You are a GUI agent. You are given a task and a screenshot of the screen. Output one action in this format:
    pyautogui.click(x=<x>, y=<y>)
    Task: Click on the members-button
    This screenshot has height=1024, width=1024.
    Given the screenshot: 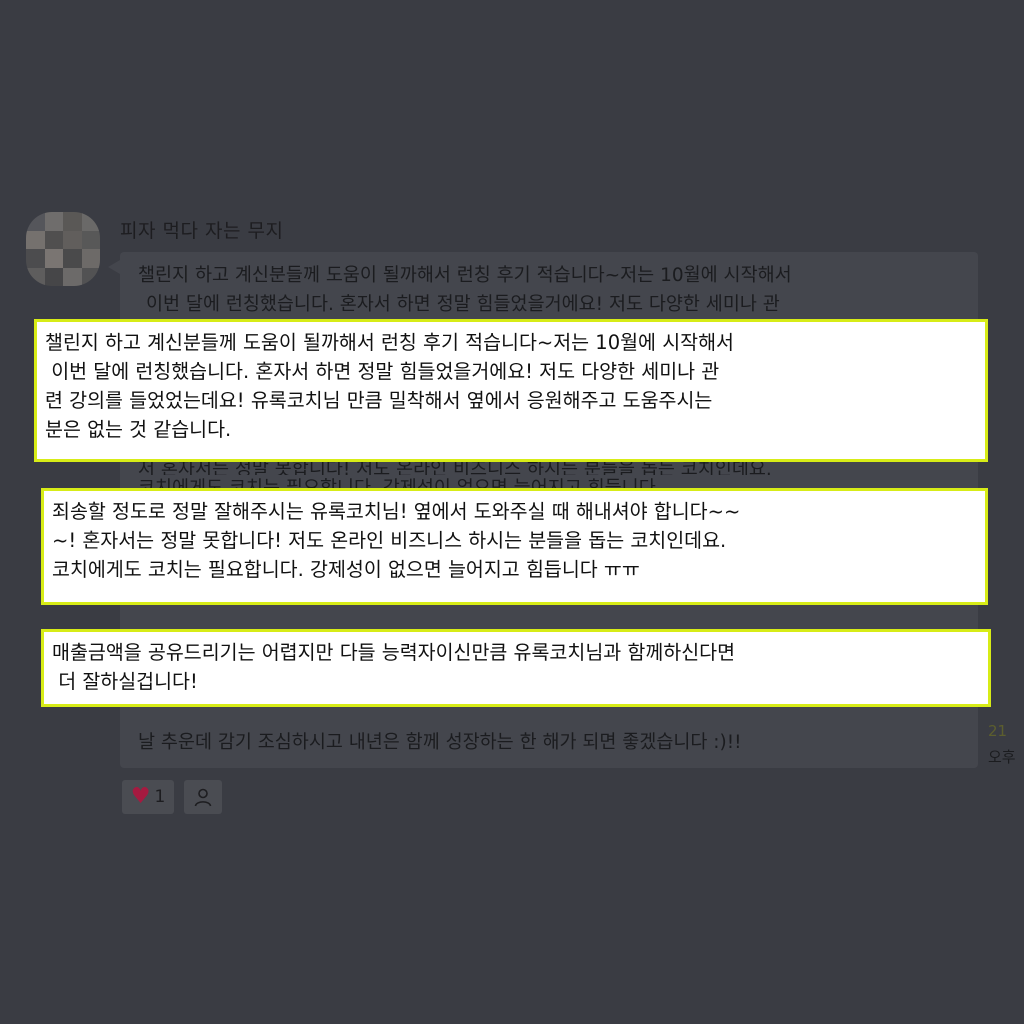 What is the action you would take?
    pyautogui.click(x=203, y=797)
    